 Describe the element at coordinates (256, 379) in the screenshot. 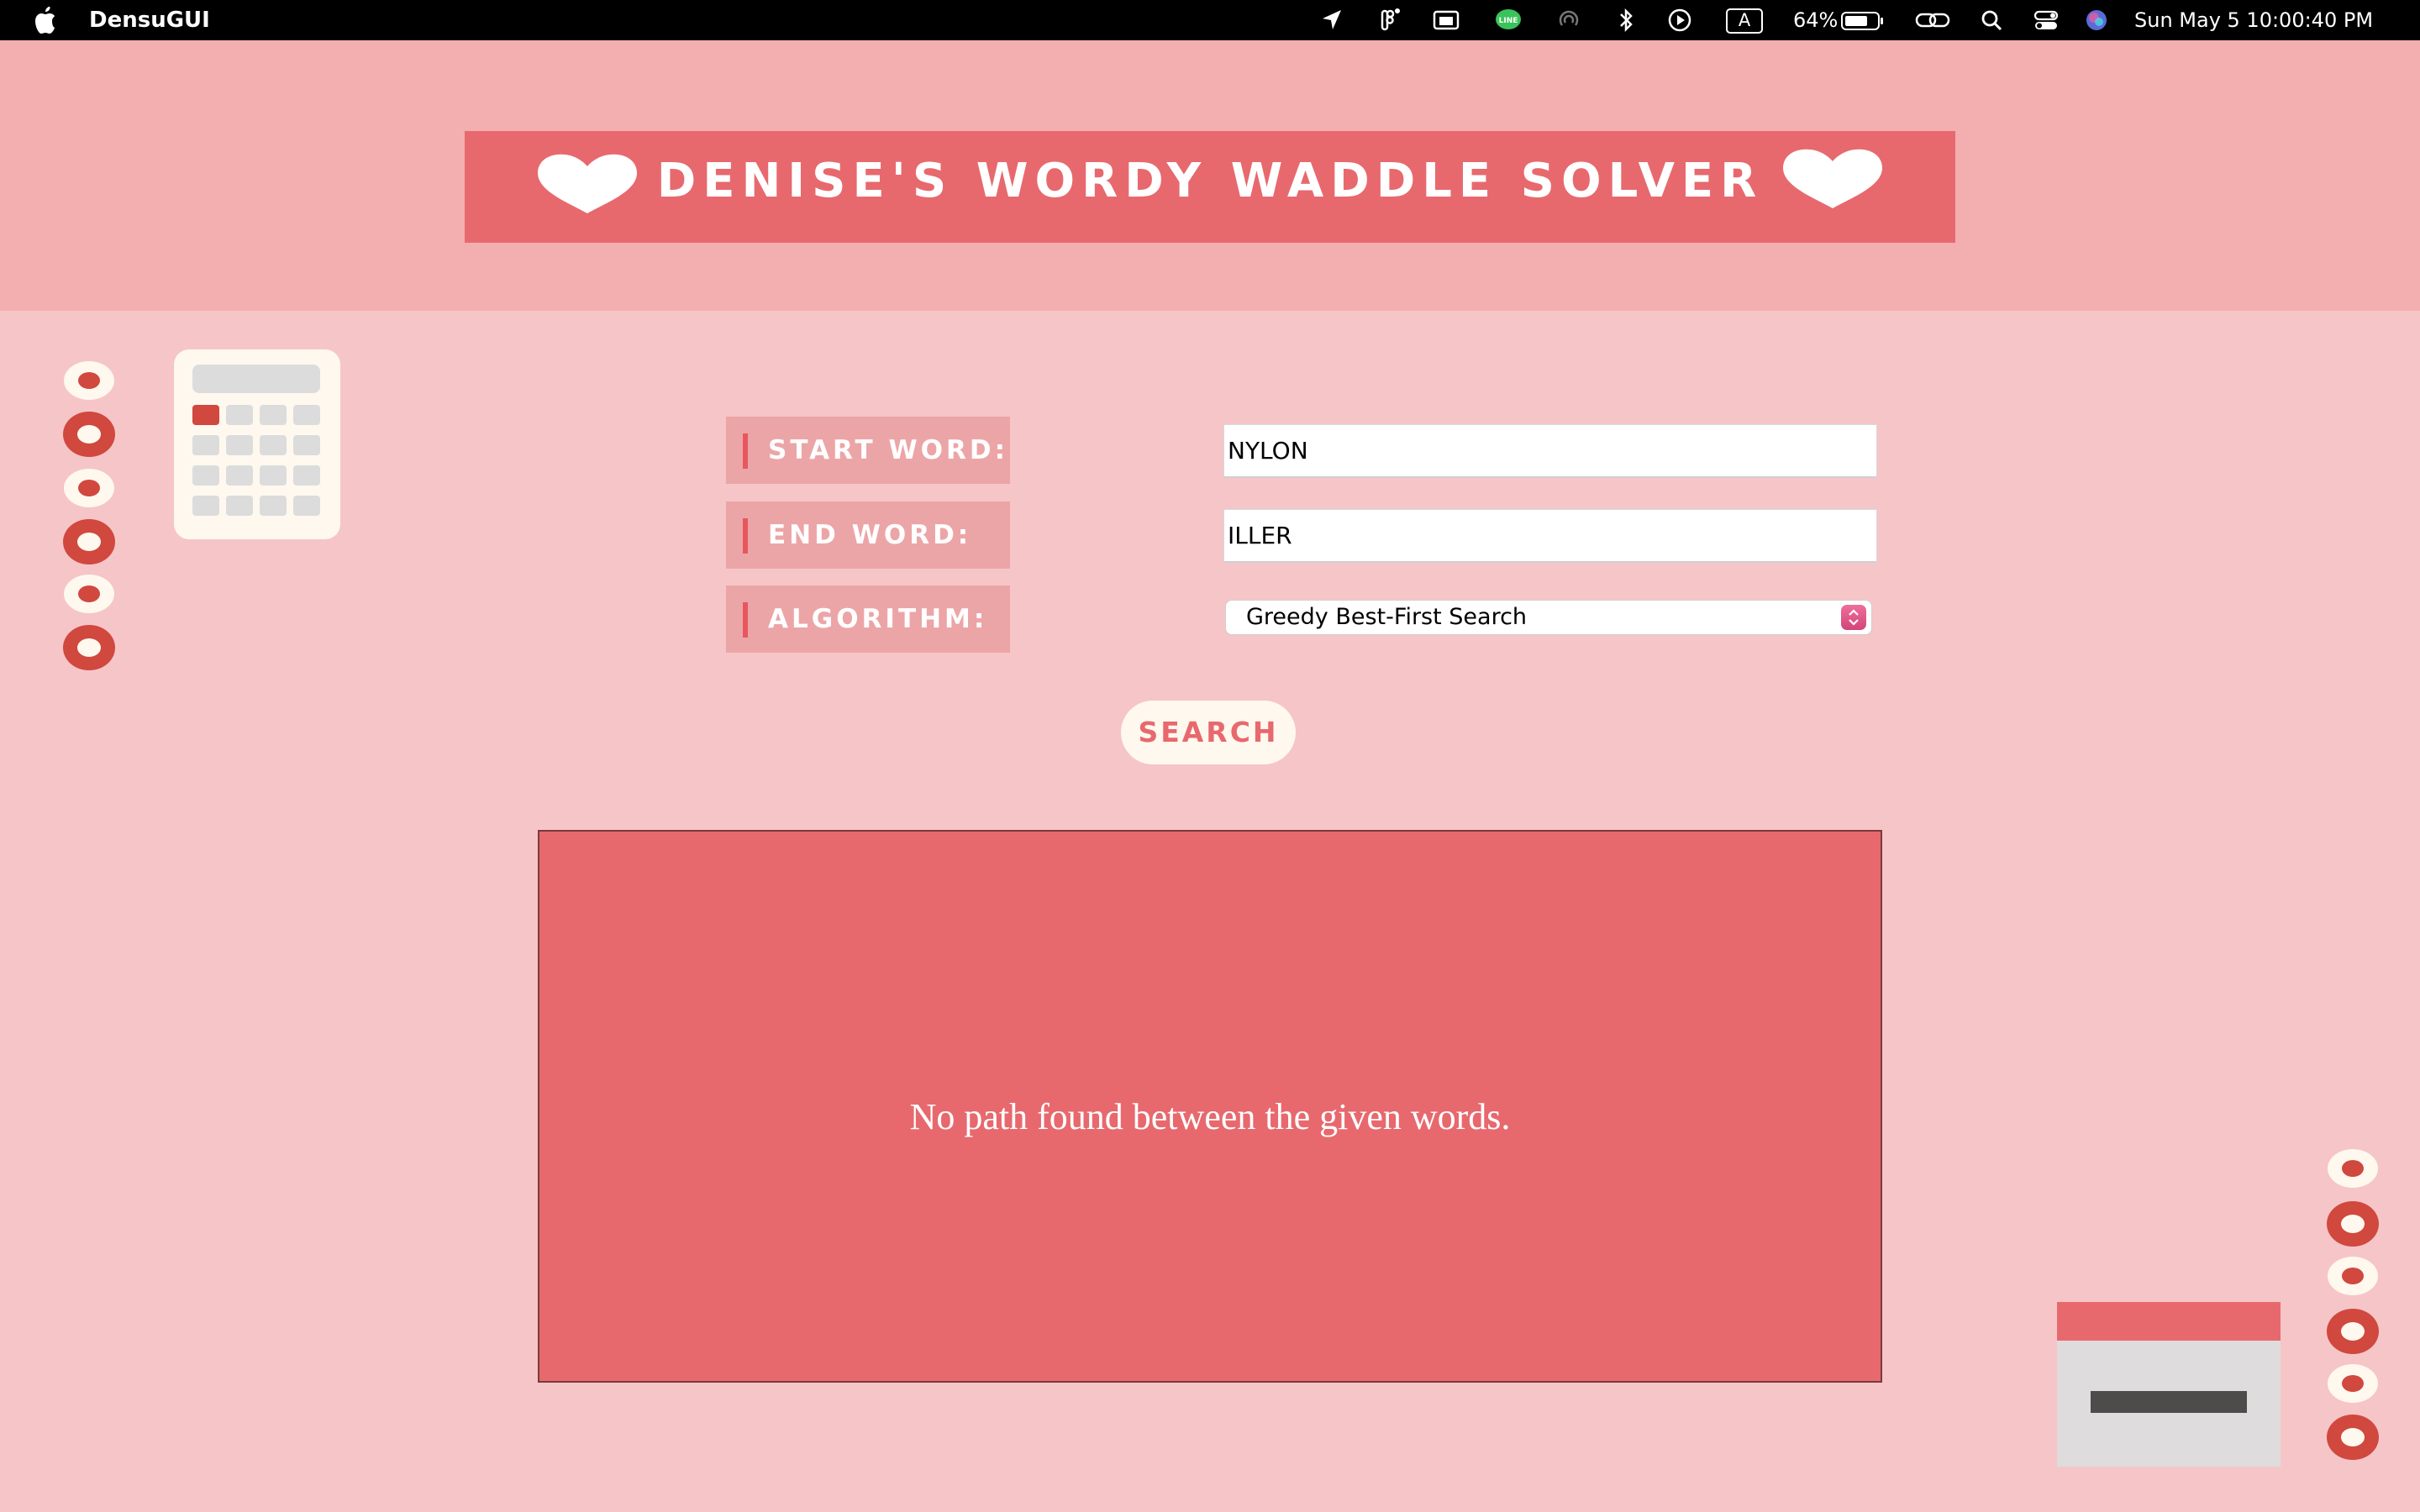

I see `calculator-screen` at that location.